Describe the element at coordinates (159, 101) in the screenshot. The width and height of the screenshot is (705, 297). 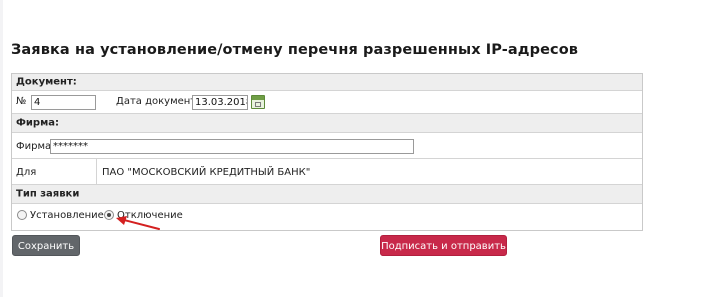
I see `date-label: Дата документа` at that location.